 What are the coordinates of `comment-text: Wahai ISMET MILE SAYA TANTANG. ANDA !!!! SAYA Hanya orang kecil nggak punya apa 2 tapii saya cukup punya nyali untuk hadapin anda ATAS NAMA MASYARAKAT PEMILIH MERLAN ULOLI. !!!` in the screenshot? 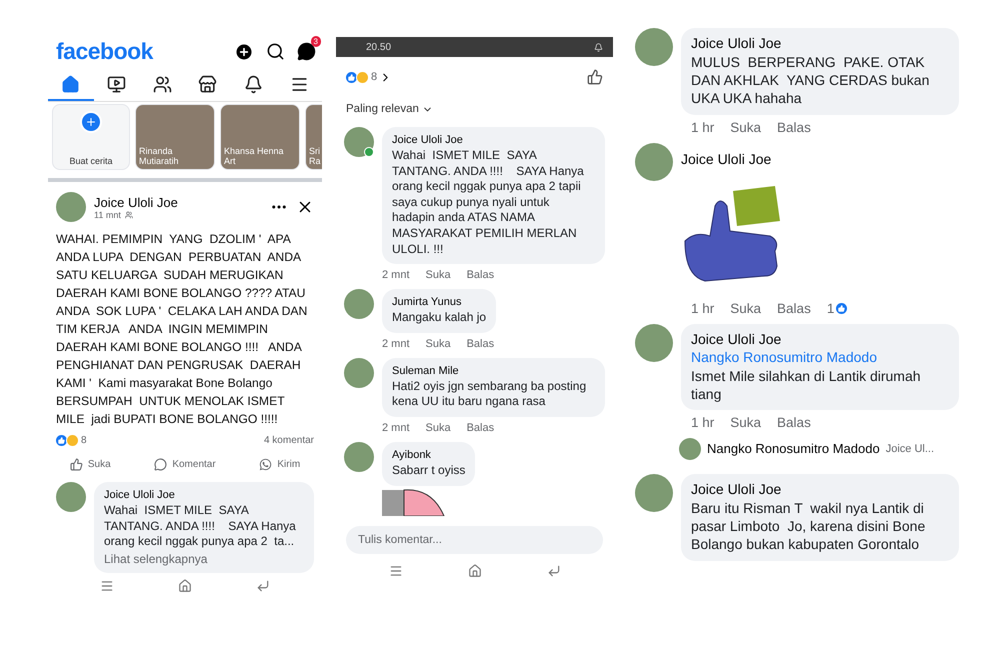 It's located at (488, 203).